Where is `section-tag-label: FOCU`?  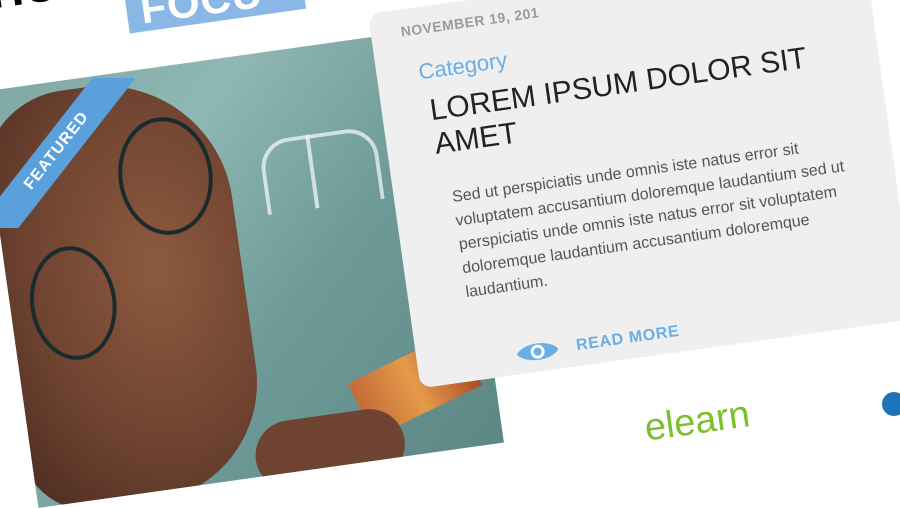 section-tag-label: FOCU is located at coordinates (201, 16).